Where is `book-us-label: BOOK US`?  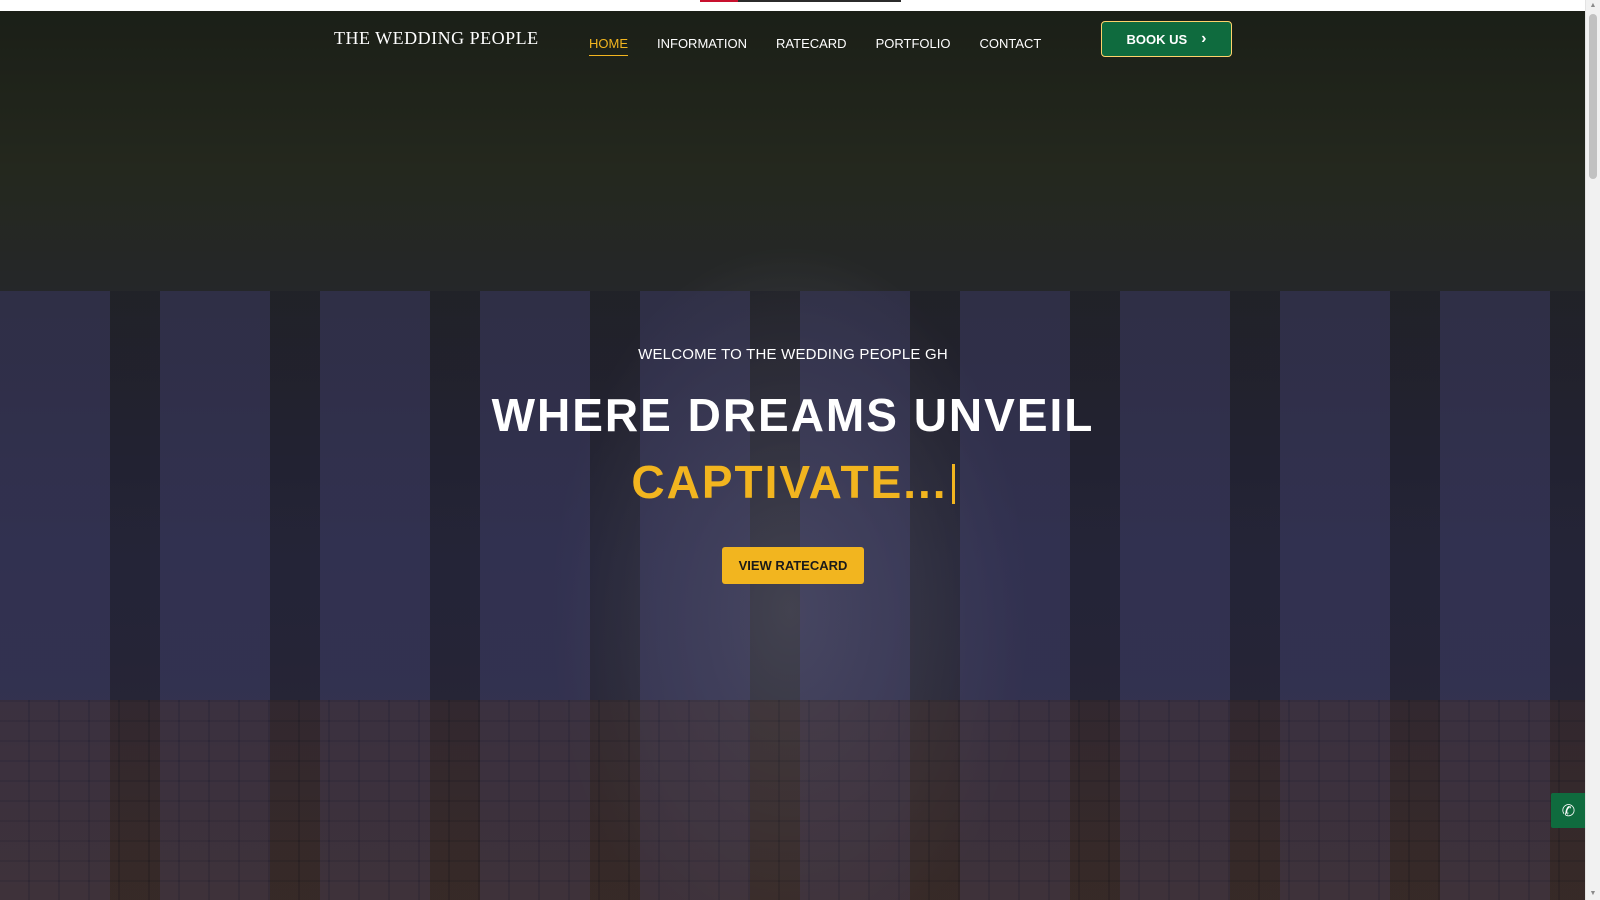 book-us-label: BOOK US is located at coordinates (1157, 39).